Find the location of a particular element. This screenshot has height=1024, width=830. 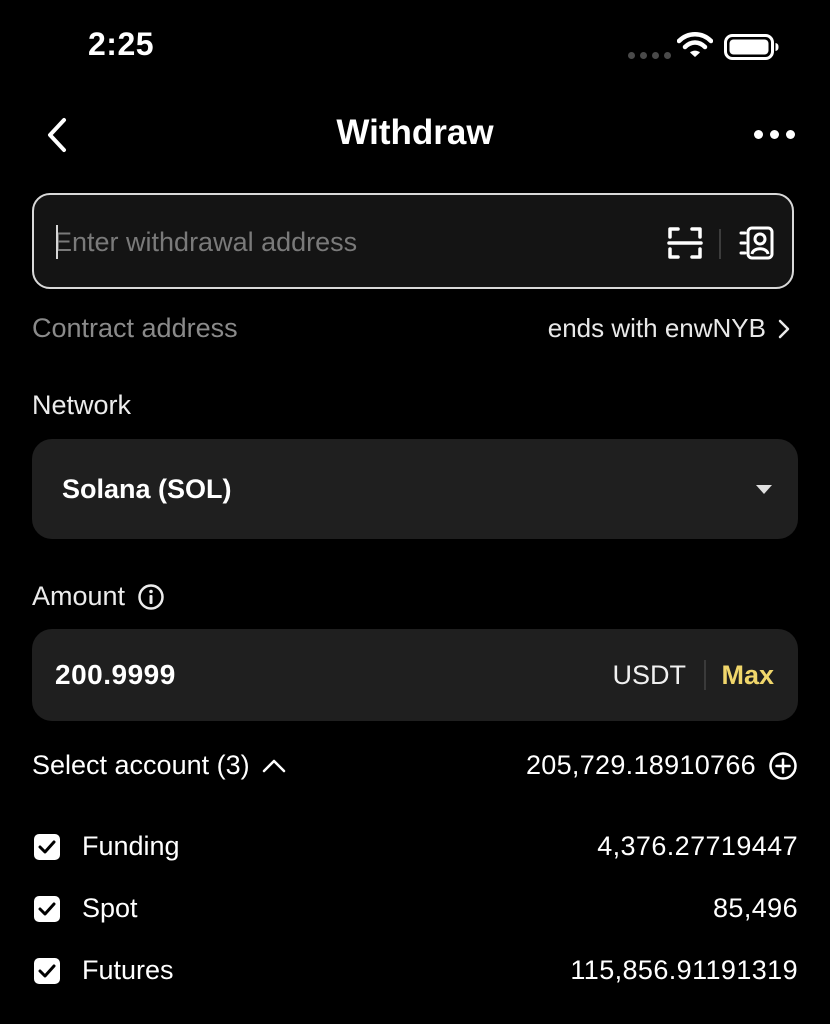

withdrawal-address-input is located at coordinates (344, 242).